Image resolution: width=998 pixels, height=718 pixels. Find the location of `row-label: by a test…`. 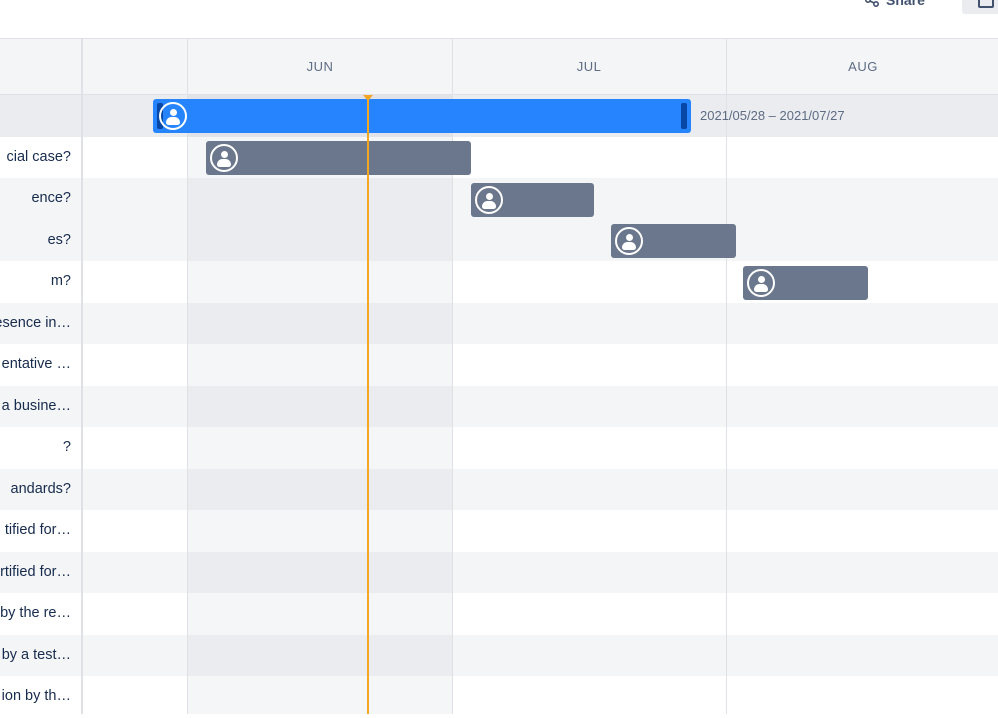

row-label: by a test… is located at coordinates (36, 656).